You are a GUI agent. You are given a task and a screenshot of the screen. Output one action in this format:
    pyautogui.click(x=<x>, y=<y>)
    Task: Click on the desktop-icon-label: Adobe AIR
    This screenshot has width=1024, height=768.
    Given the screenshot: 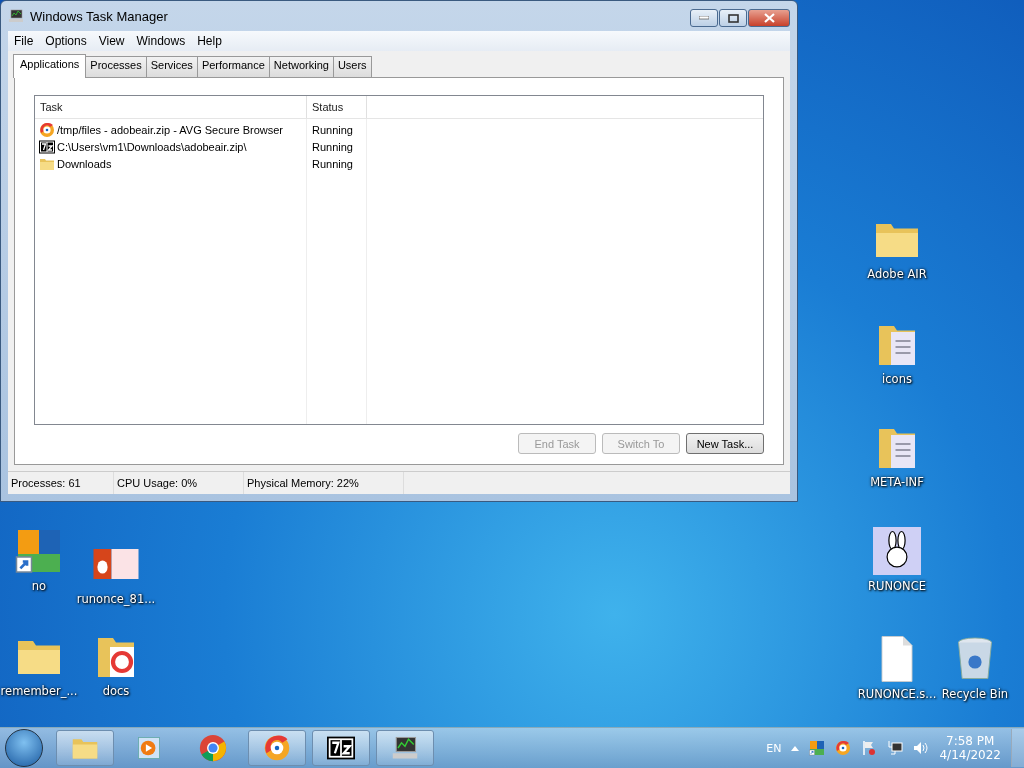 What is the action you would take?
    pyautogui.click(x=897, y=274)
    